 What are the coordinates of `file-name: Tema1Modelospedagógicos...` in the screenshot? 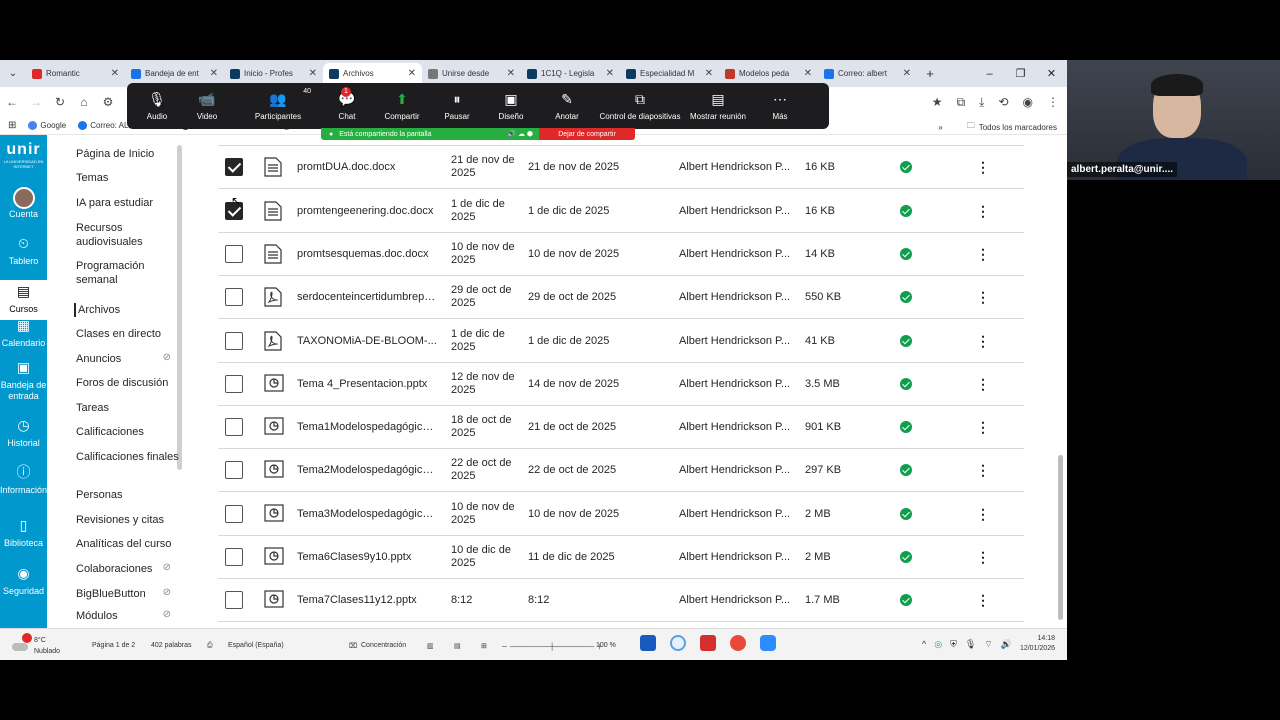 It's located at (367, 427).